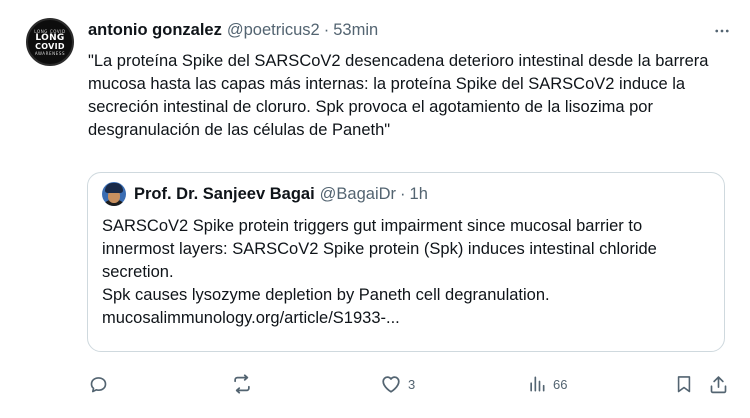  What do you see at coordinates (355, 30) in the screenshot?
I see `tweet-timestamp: 53min` at bounding box center [355, 30].